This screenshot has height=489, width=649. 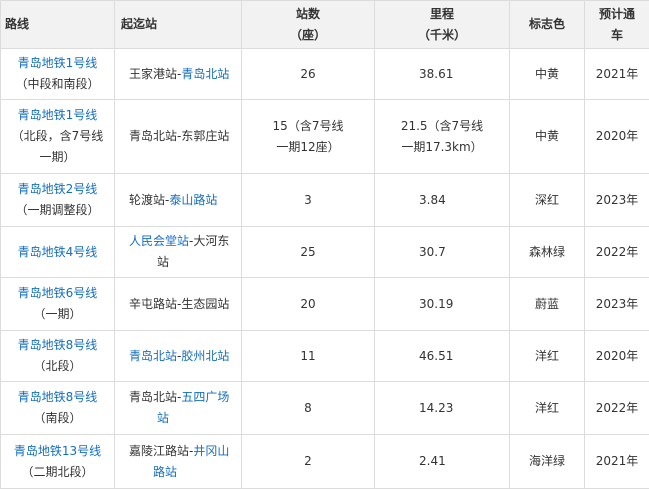 What do you see at coordinates (57, 472) in the screenshot?
I see `route-subtitle: （二期北段）` at bounding box center [57, 472].